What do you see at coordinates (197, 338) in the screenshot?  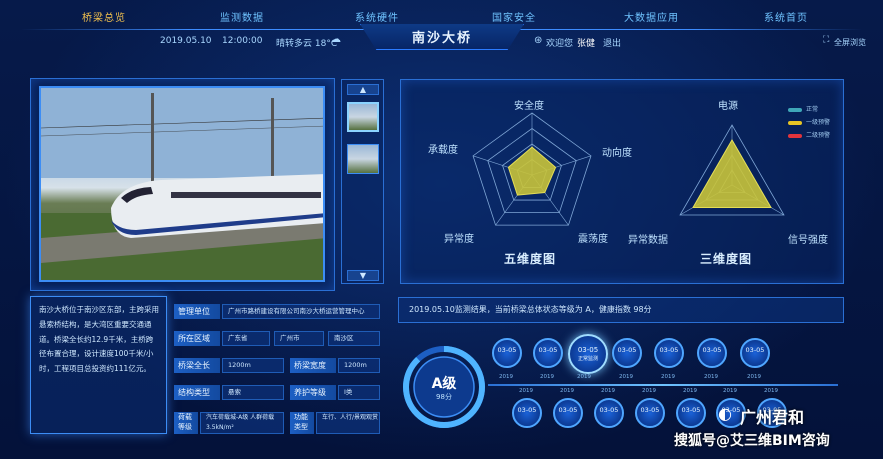 I see `area-label: 所在区域` at bounding box center [197, 338].